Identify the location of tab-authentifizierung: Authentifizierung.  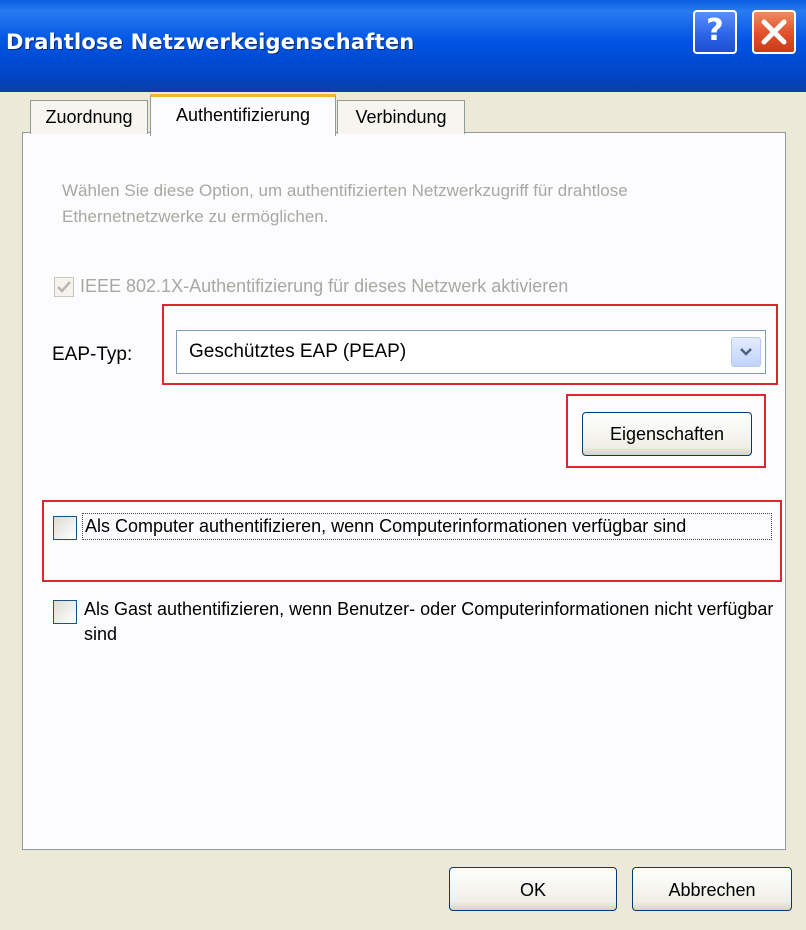
(243, 115).